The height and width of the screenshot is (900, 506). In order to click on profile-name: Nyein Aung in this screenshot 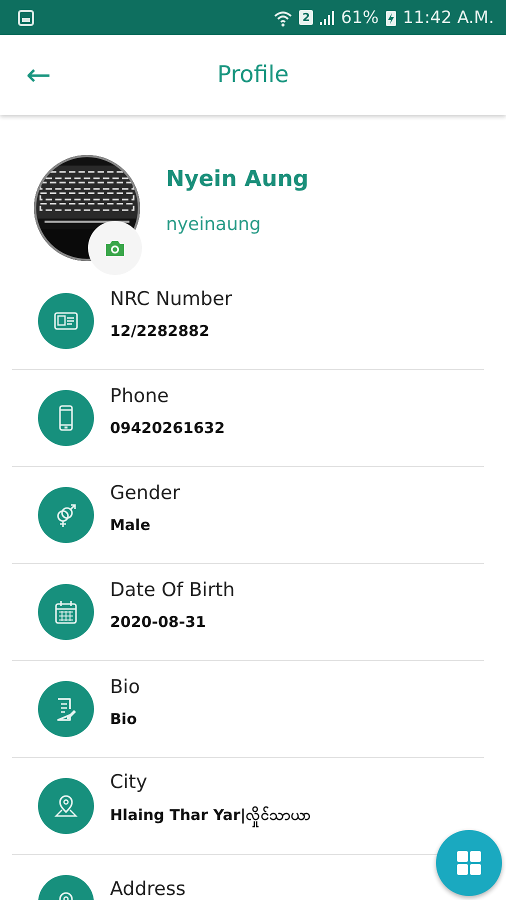, I will do `click(237, 179)`.